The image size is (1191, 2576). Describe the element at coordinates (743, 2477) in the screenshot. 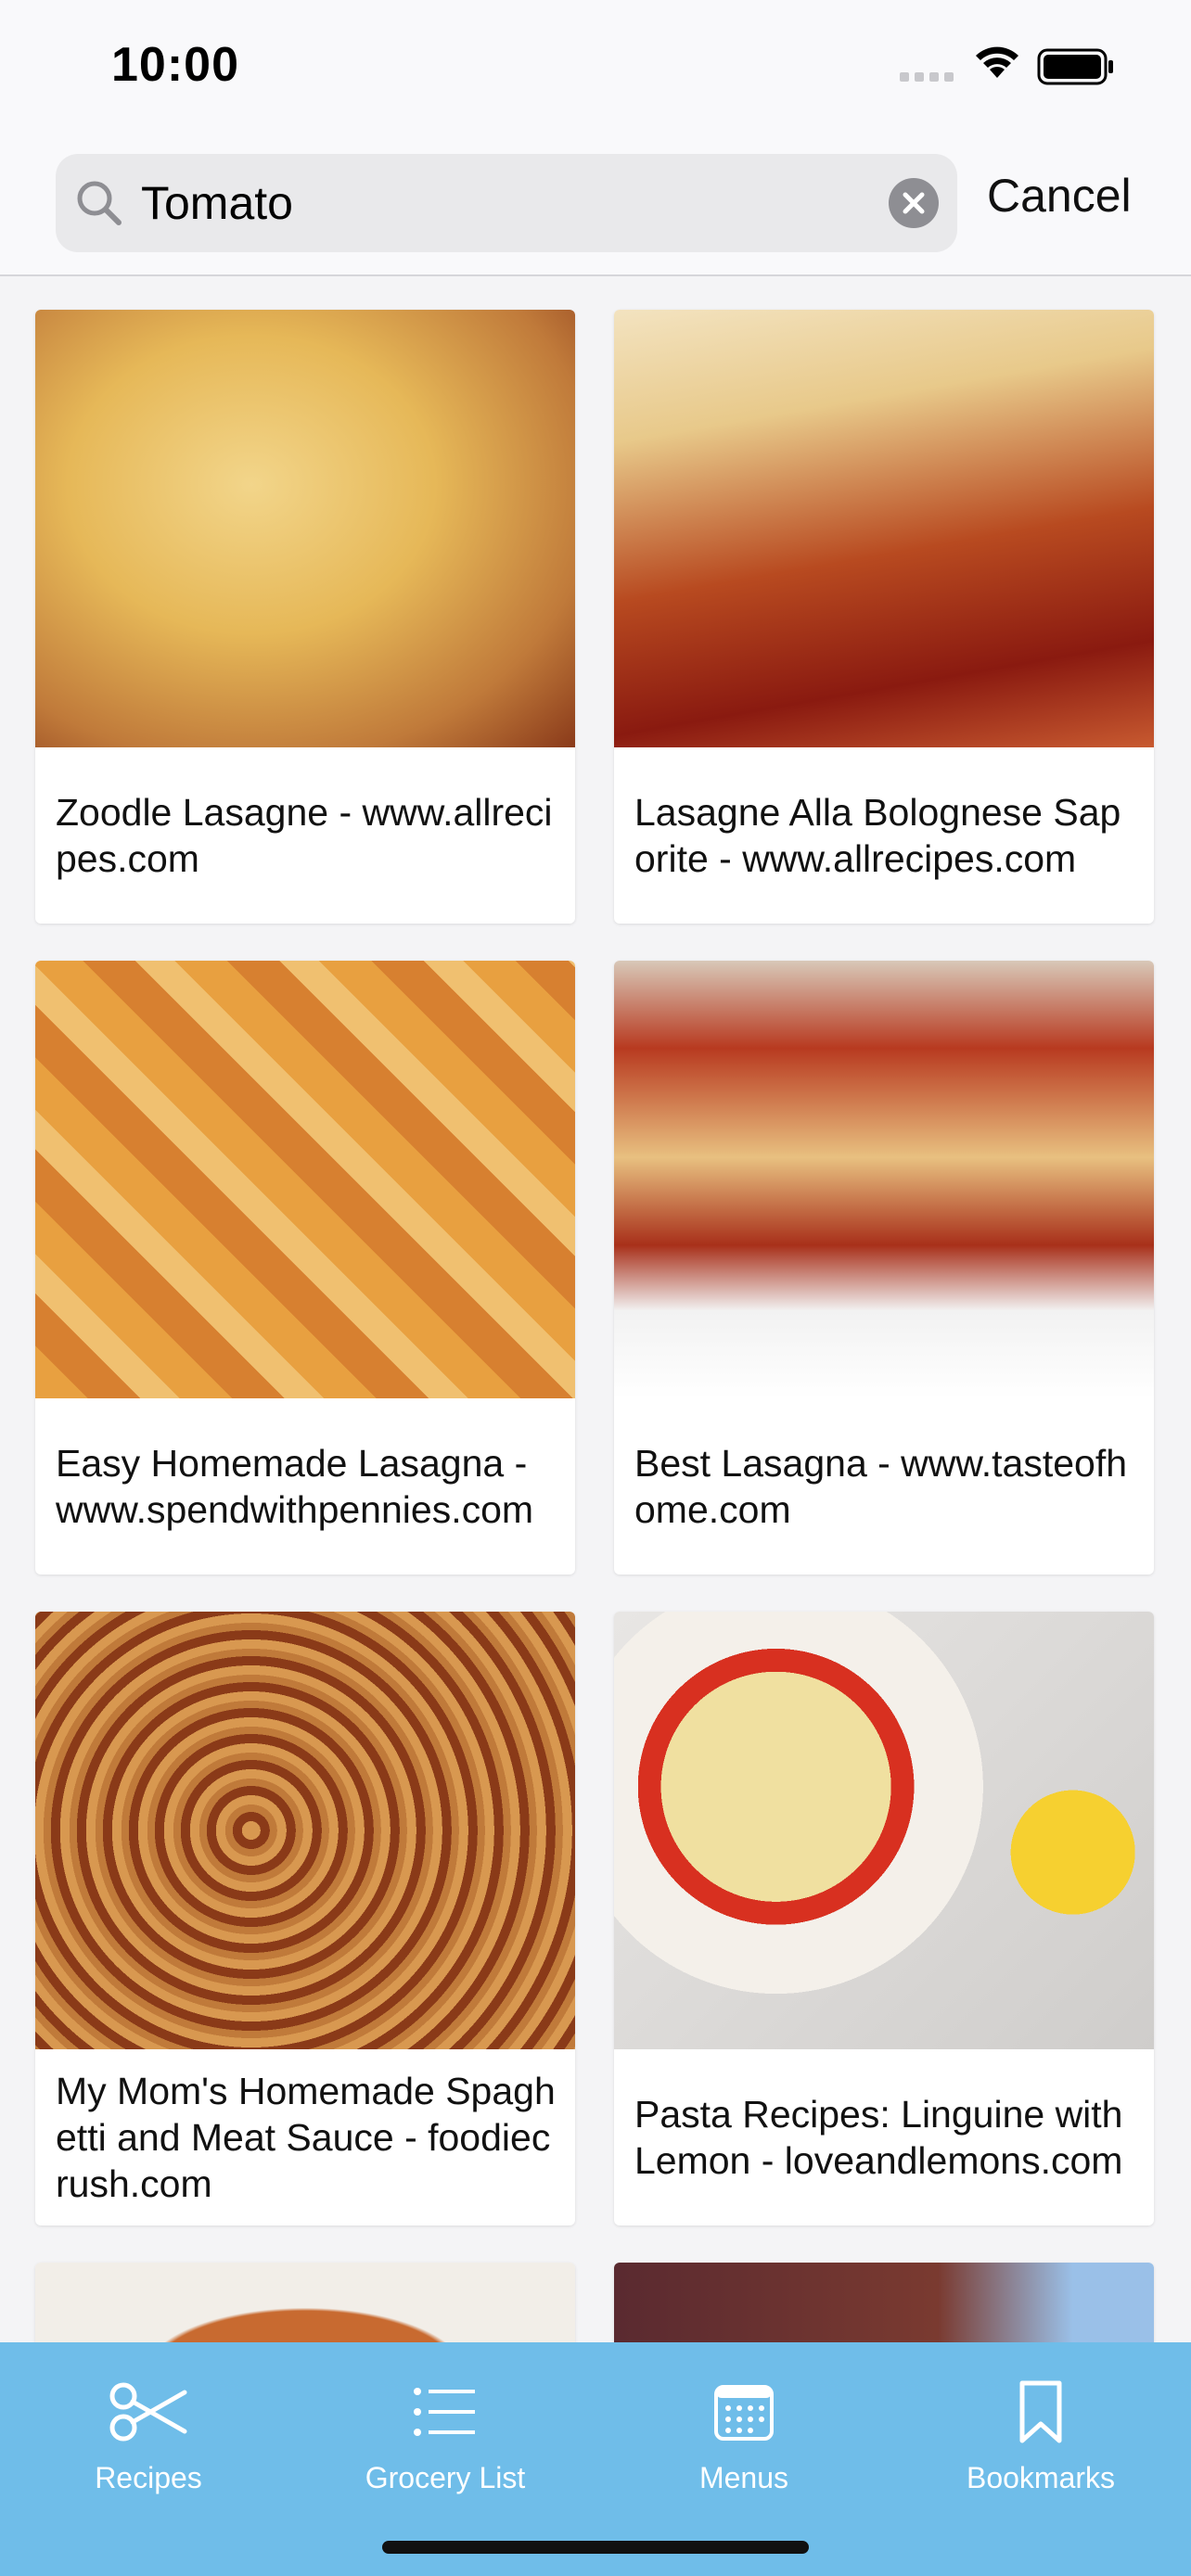

I see `tab-label: Menus` at that location.